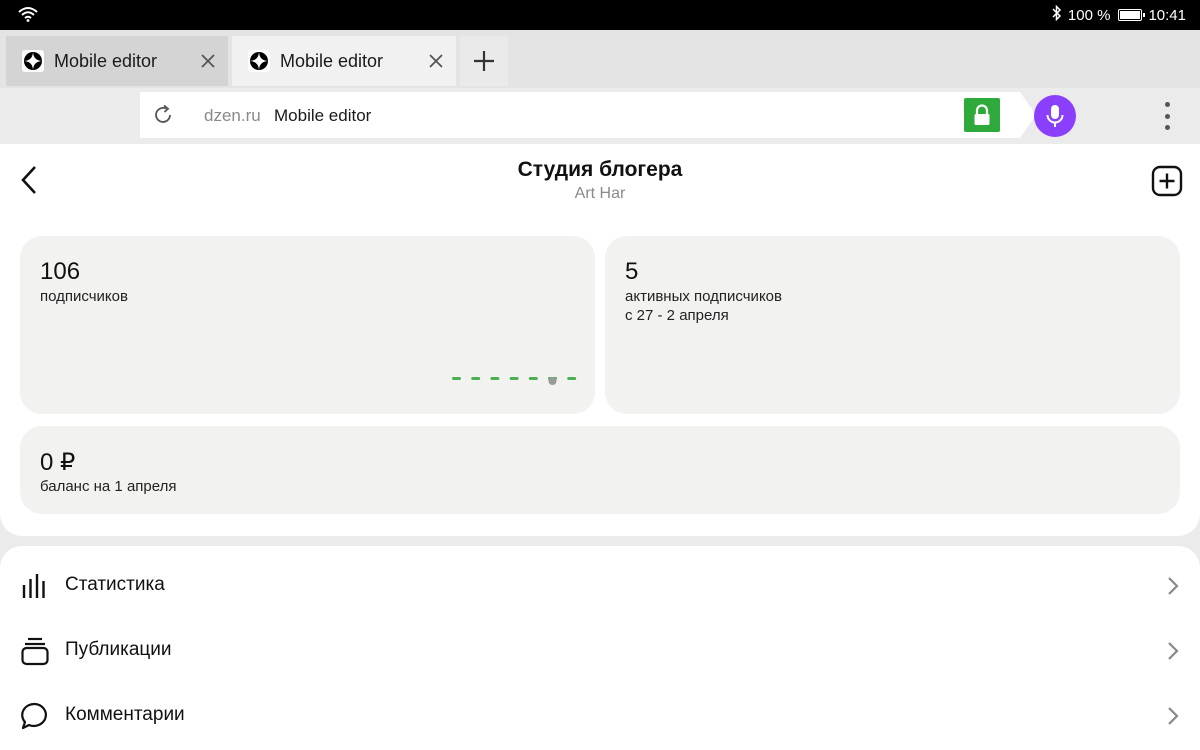 This screenshot has height=750, width=1200. I want to click on menu-item-publications: Публикации, so click(600, 650).